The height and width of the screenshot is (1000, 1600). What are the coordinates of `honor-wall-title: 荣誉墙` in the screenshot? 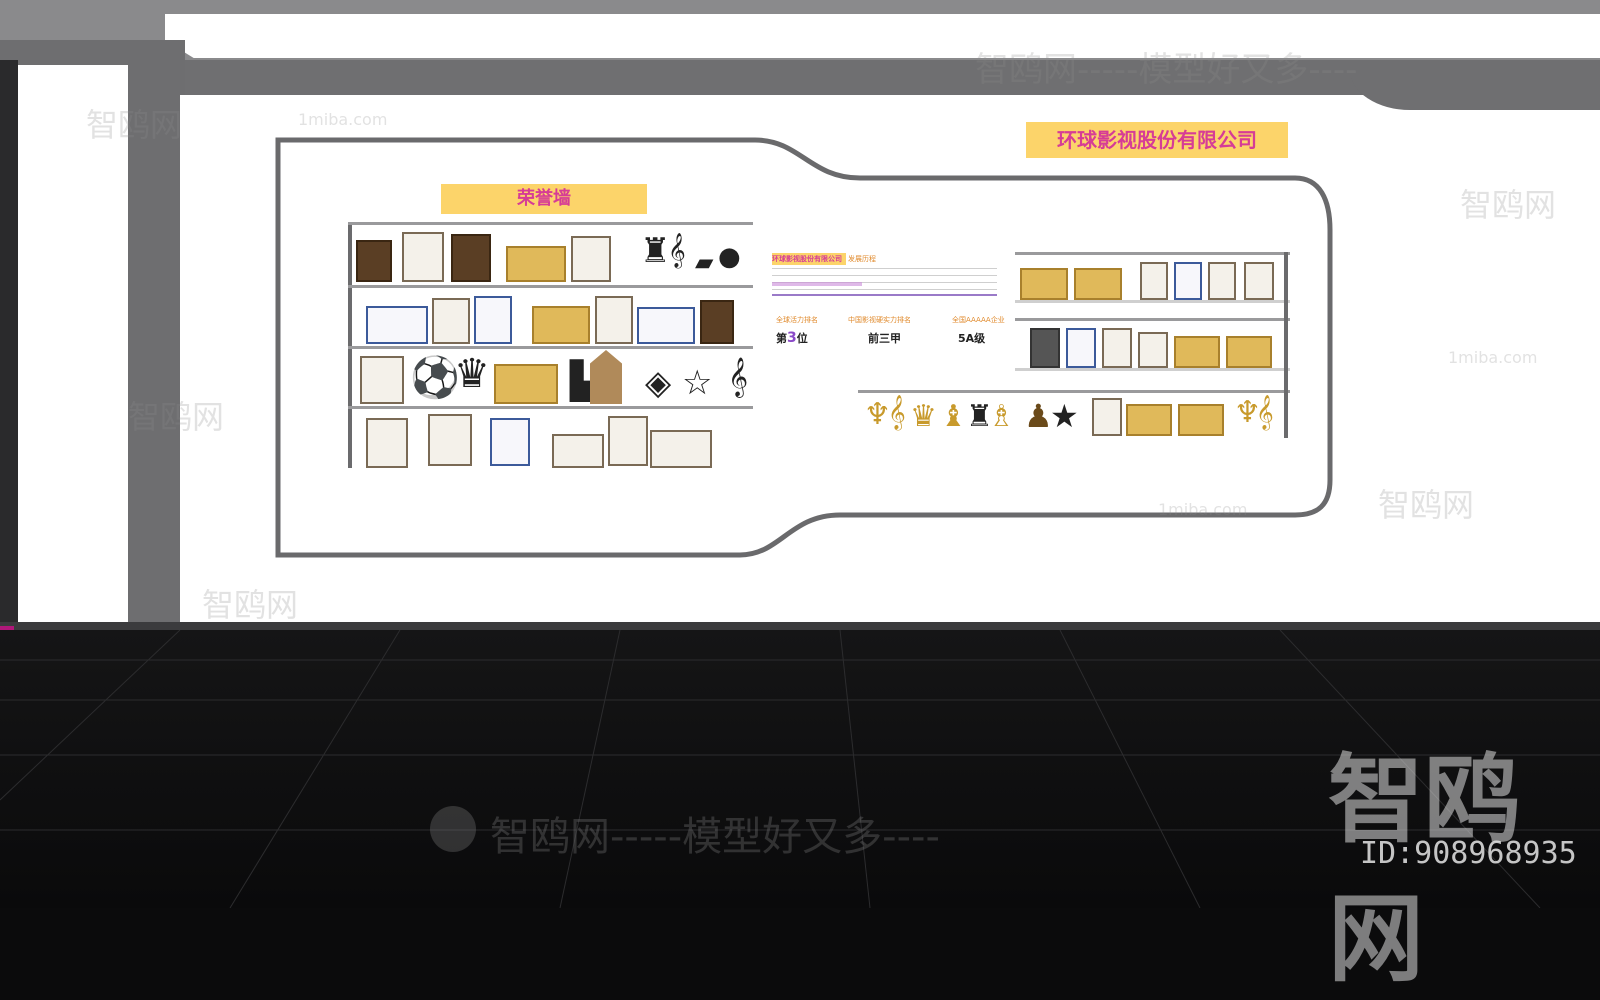 It's located at (544, 199).